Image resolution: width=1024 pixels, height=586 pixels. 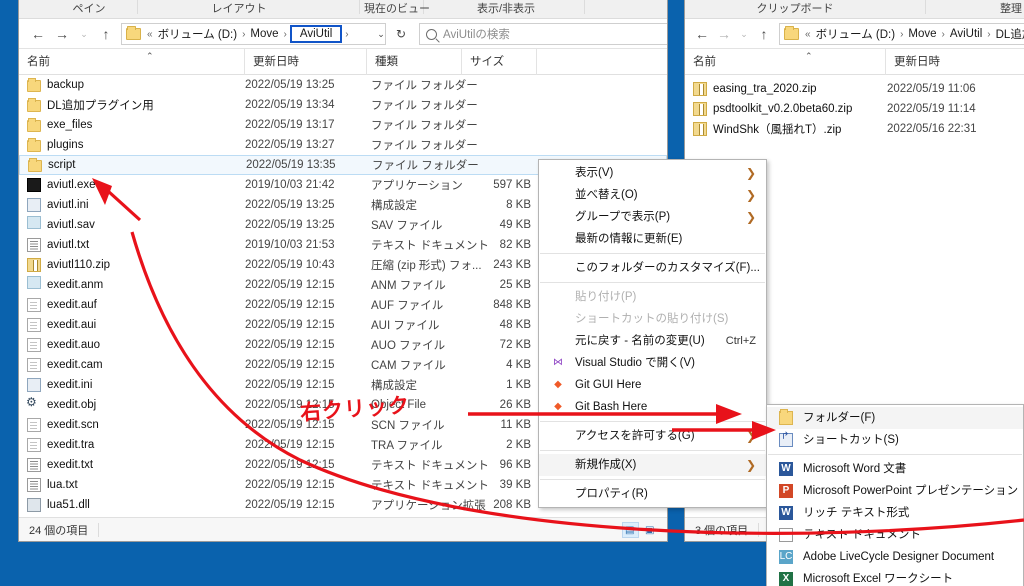 What do you see at coordinates (895, 418) in the screenshot?
I see `menu-item: フォルダー(F)` at bounding box center [895, 418].